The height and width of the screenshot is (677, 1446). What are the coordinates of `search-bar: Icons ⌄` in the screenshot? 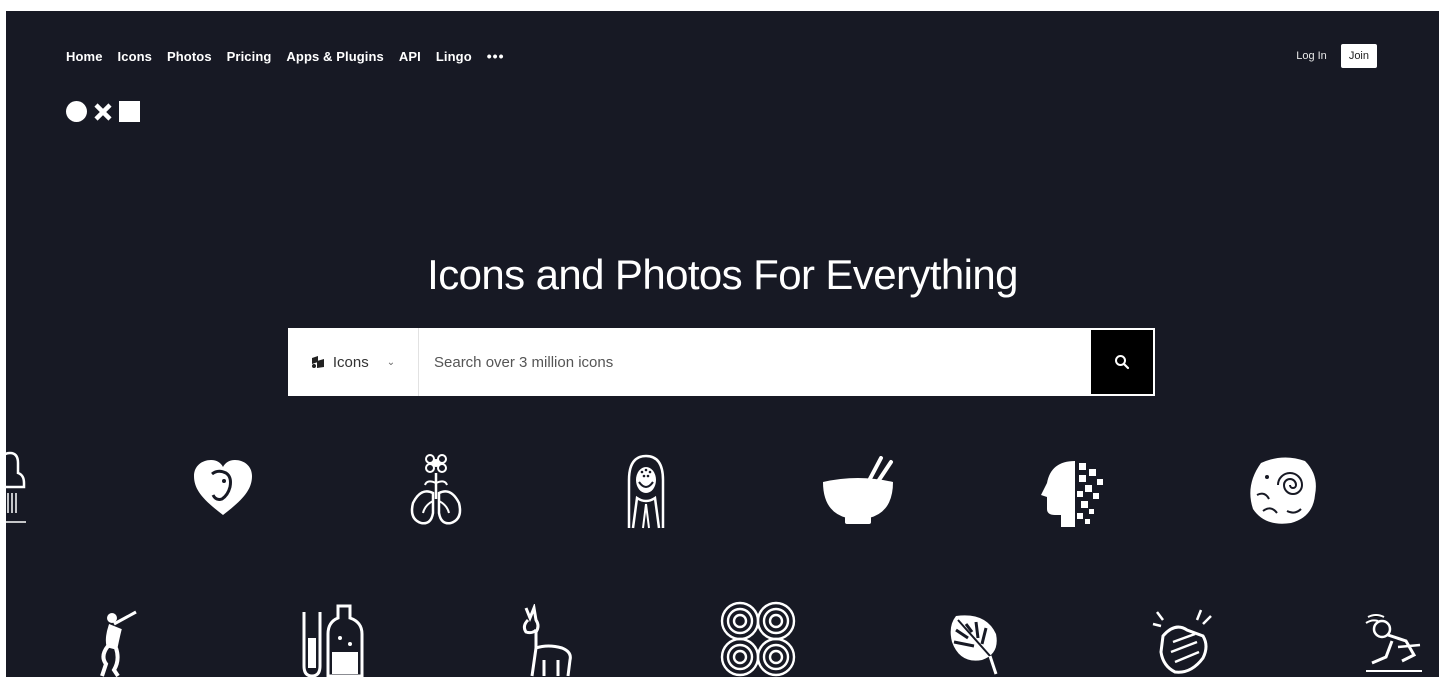 It's located at (721, 362).